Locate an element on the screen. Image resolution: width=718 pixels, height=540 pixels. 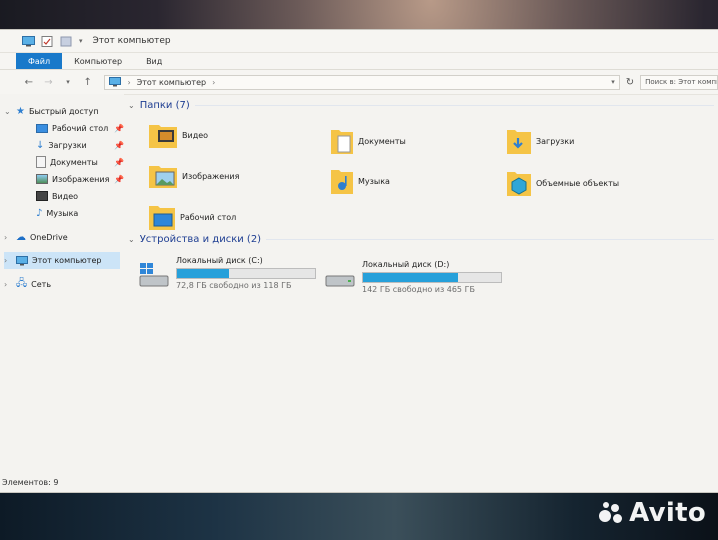
devices-group-header: ⌄ Устройства и диски (2) is located at coordinates (421, 239).